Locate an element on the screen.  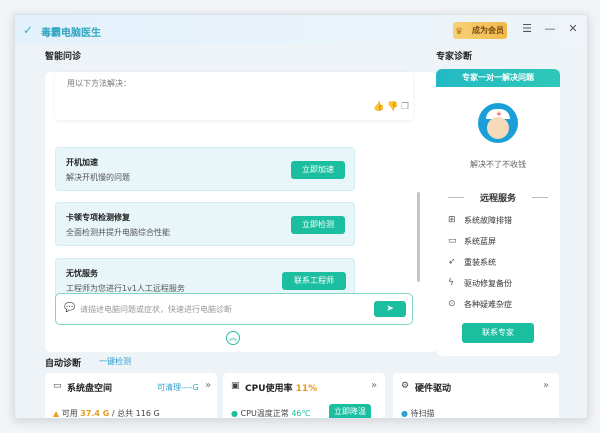
doctor-avatar: + is located at coordinates (498, 123).